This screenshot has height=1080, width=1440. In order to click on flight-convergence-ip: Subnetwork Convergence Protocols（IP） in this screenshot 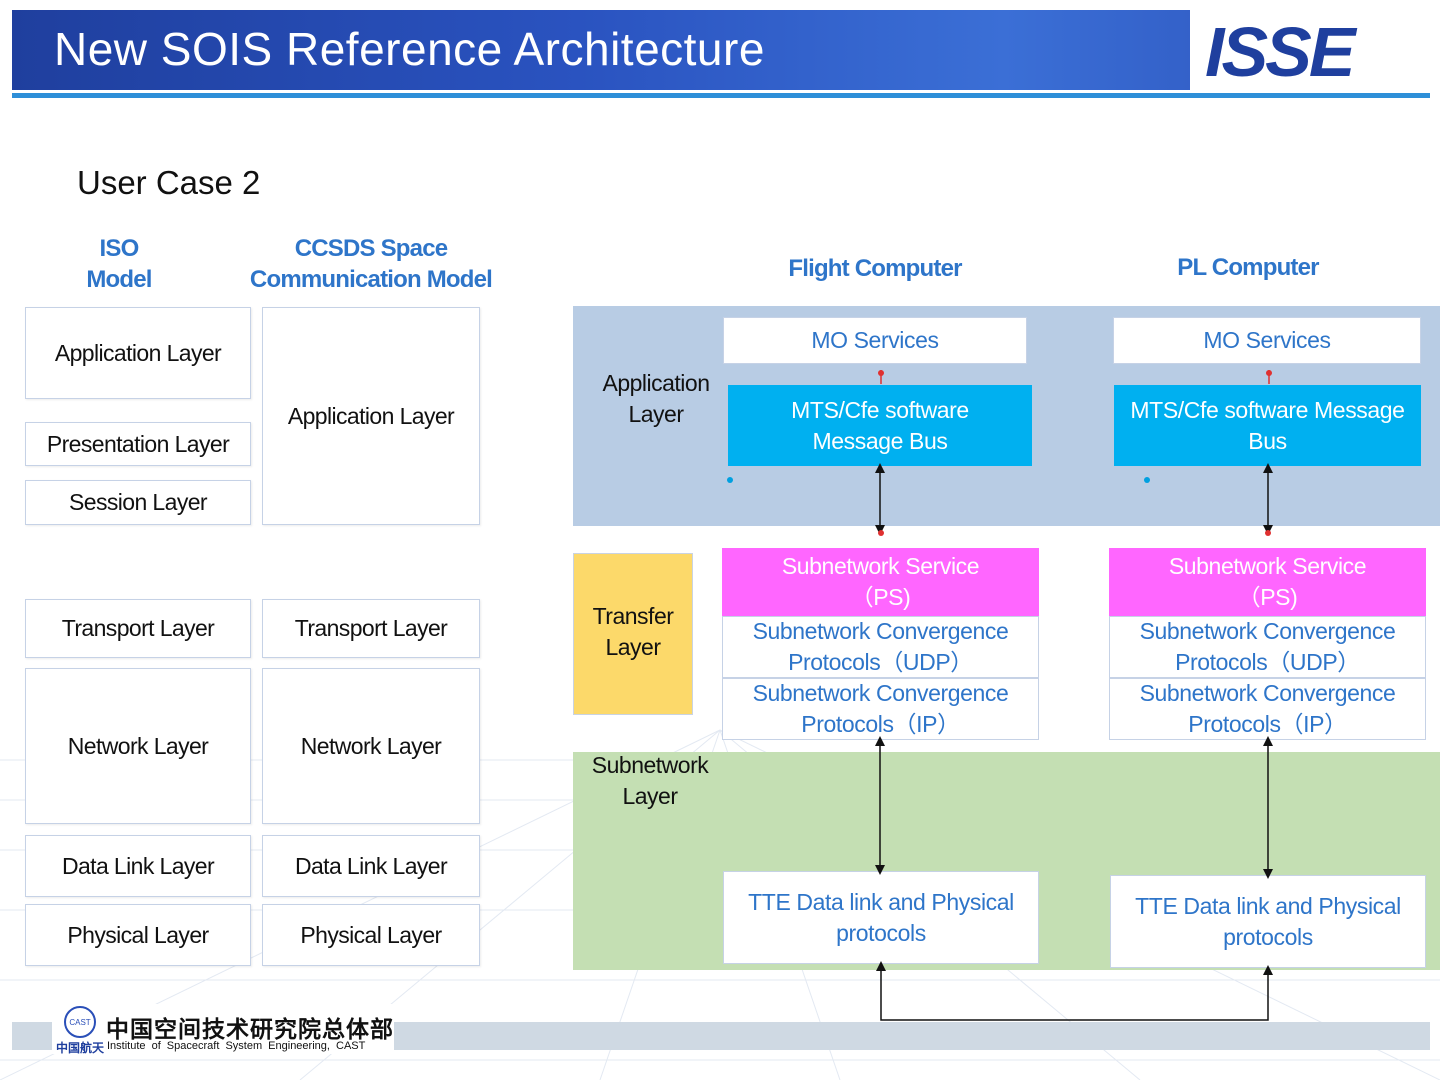, I will do `click(880, 709)`.